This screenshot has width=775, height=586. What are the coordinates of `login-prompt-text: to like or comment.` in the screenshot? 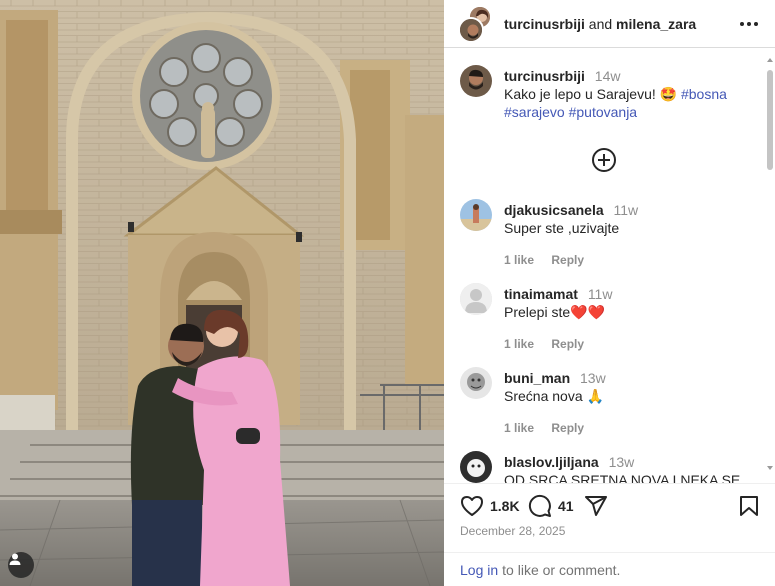 It's located at (561, 569).